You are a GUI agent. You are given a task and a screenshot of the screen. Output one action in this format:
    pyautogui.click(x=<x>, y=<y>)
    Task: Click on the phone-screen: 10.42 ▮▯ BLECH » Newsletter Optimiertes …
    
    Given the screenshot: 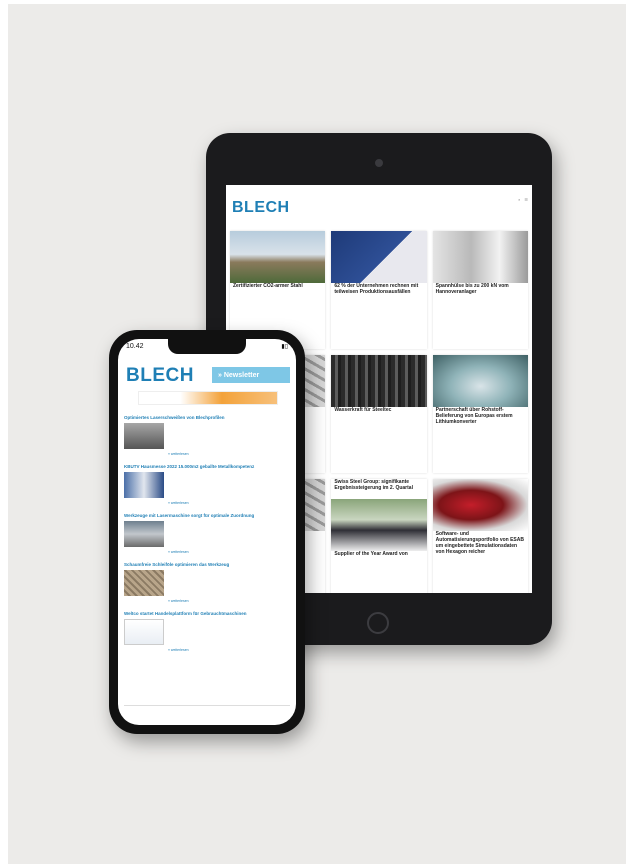 What is the action you would take?
    pyautogui.click(x=207, y=532)
    